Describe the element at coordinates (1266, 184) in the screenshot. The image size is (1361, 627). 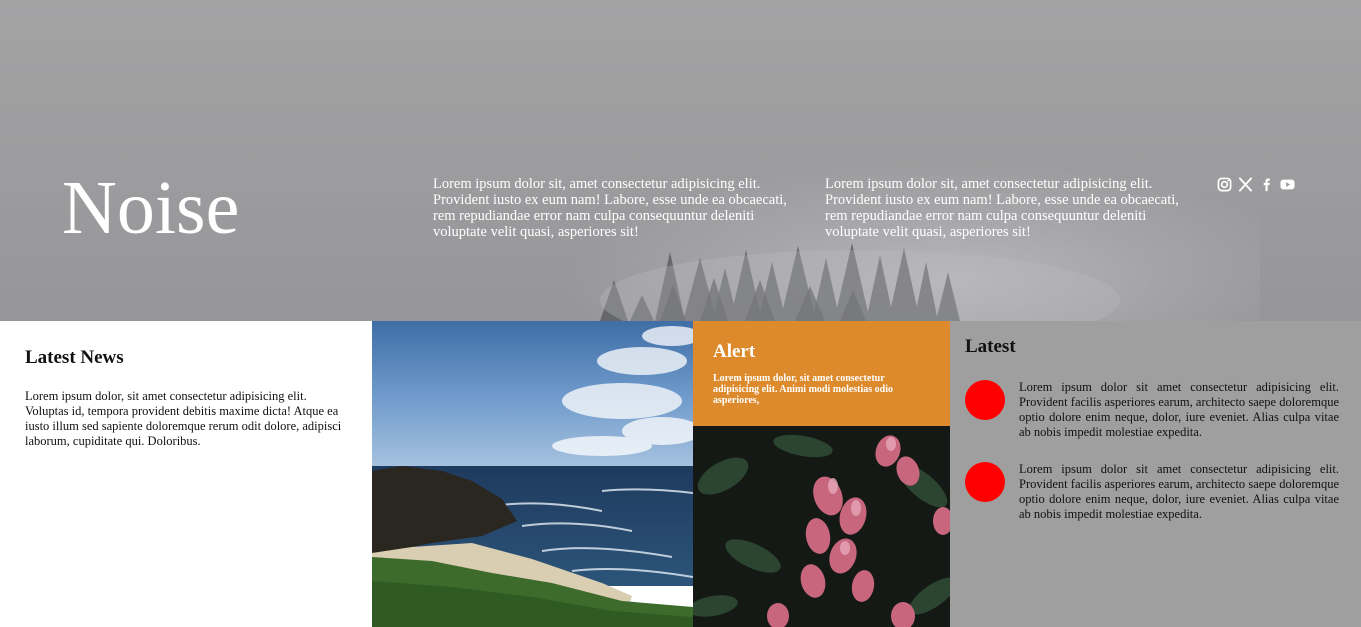
I see `facebook-icon` at that location.